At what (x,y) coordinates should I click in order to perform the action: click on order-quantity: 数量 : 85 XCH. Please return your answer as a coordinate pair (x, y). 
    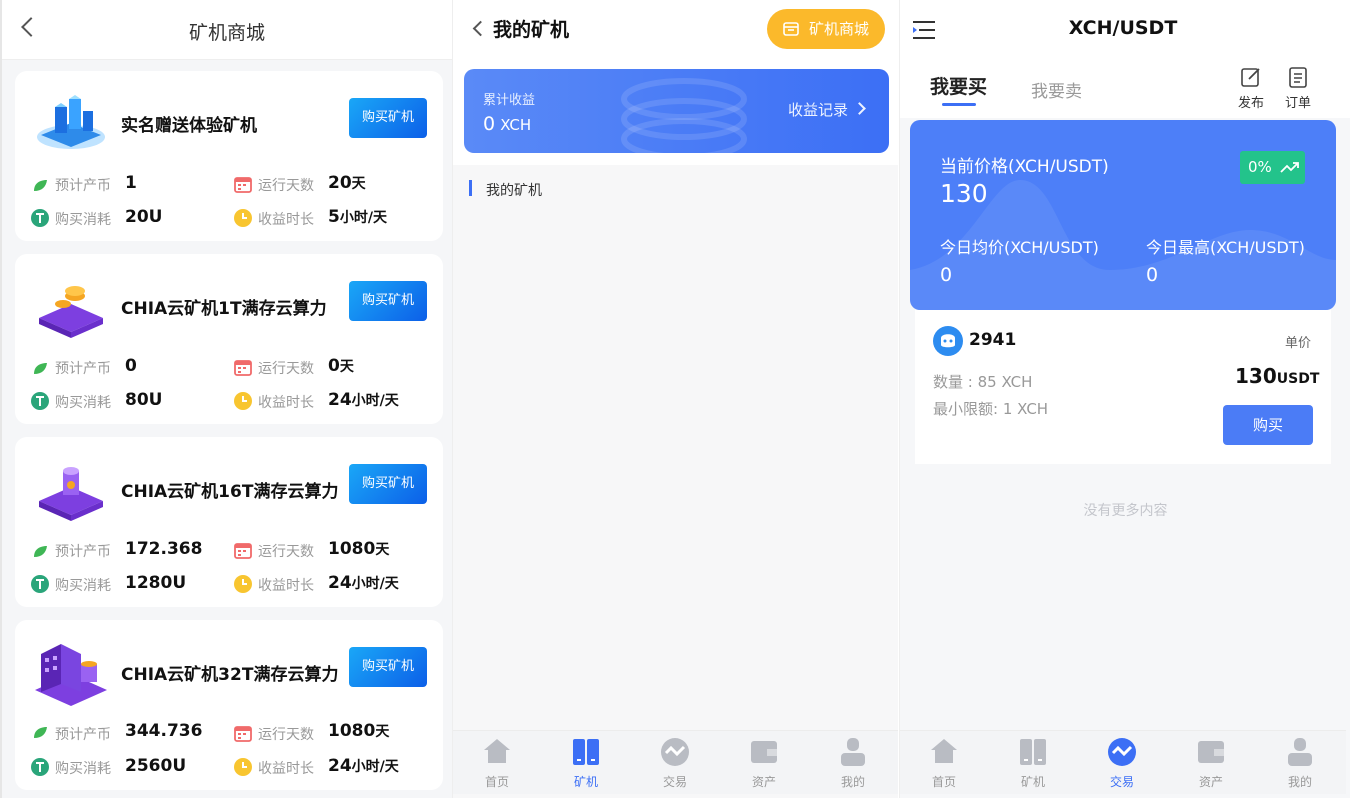
    Looking at the image, I should click on (983, 382).